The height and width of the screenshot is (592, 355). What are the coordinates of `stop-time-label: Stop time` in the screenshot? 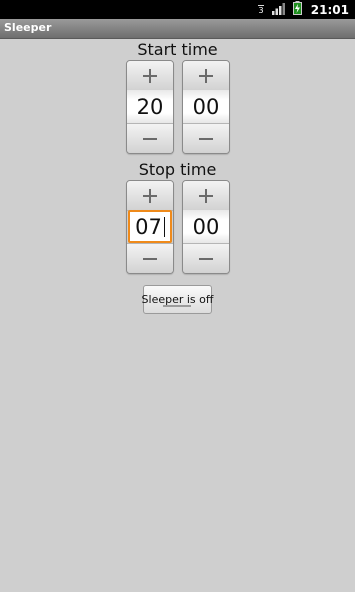 It's located at (177, 169).